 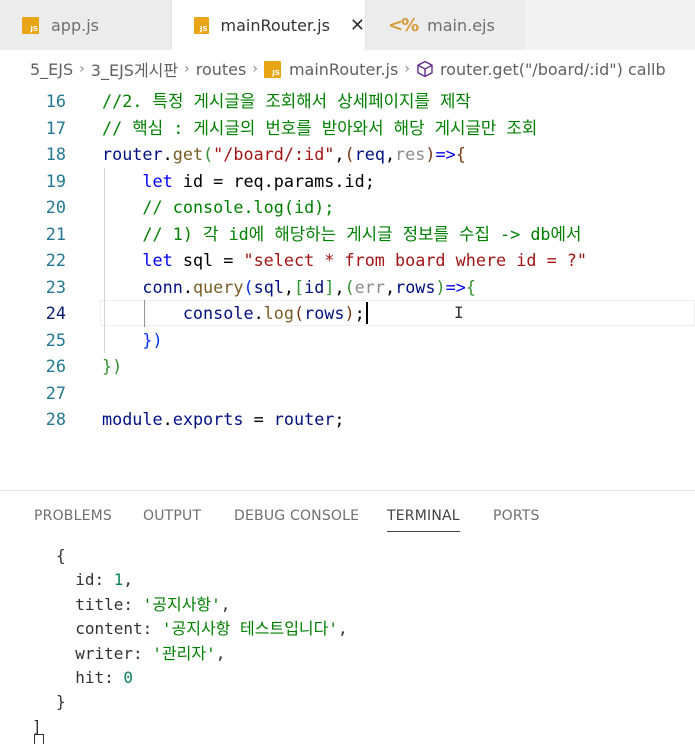 What do you see at coordinates (516, 516) in the screenshot?
I see `panel-tab-ports: PORTS` at bounding box center [516, 516].